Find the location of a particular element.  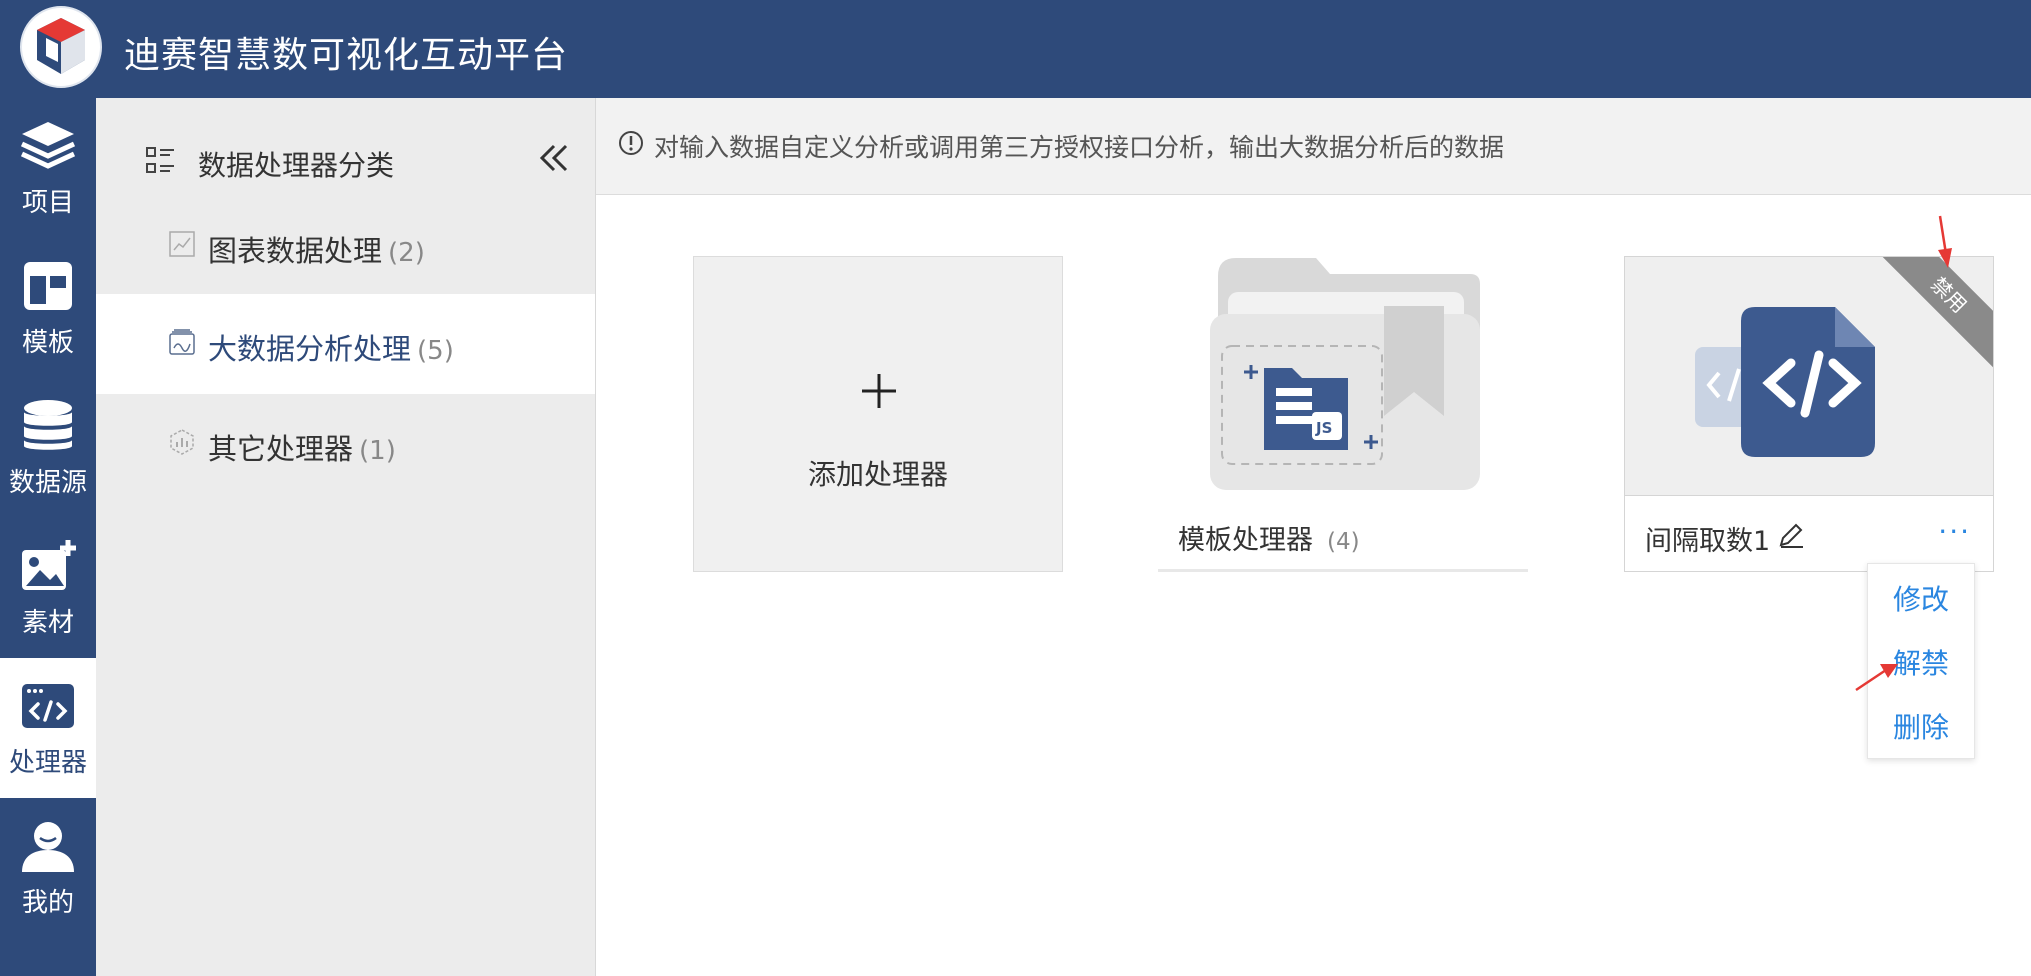

category-label: 其它处理器 (1) is located at coordinates (302, 449).